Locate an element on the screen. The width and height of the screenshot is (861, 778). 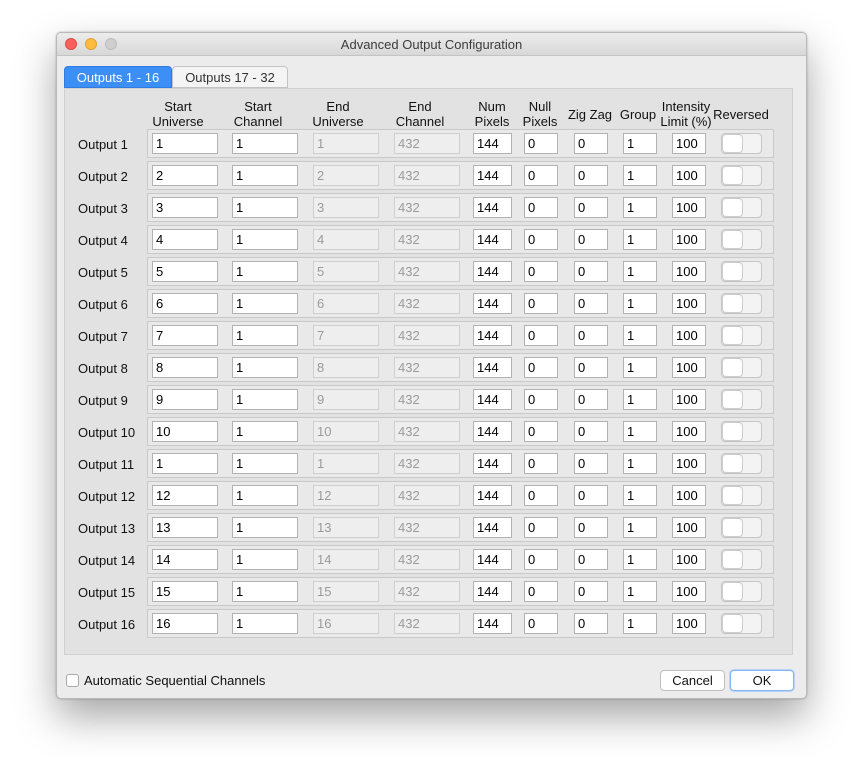
start-universe-field: 13 is located at coordinates (185, 527).